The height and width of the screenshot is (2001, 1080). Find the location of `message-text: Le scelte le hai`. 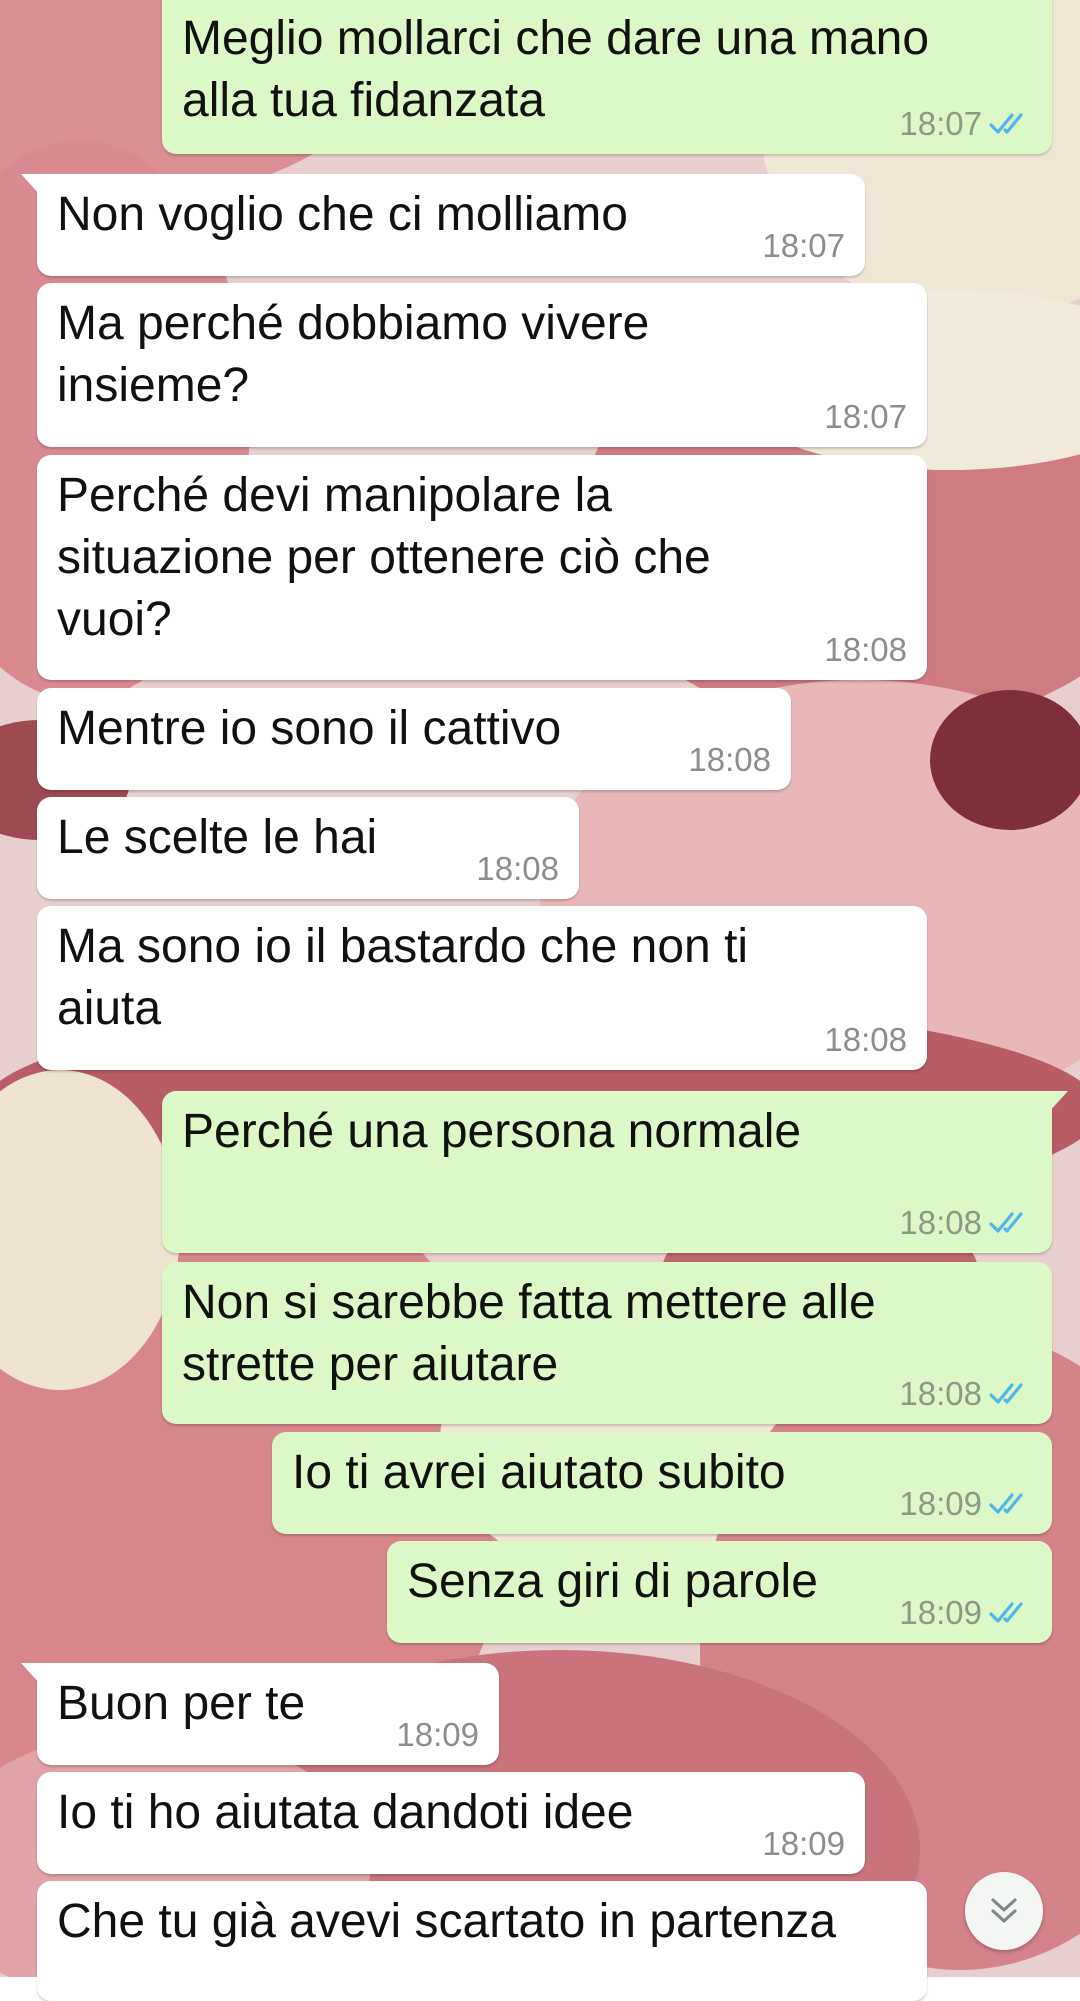

message-text: Le scelte le hai is located at coordinates (217, 837).